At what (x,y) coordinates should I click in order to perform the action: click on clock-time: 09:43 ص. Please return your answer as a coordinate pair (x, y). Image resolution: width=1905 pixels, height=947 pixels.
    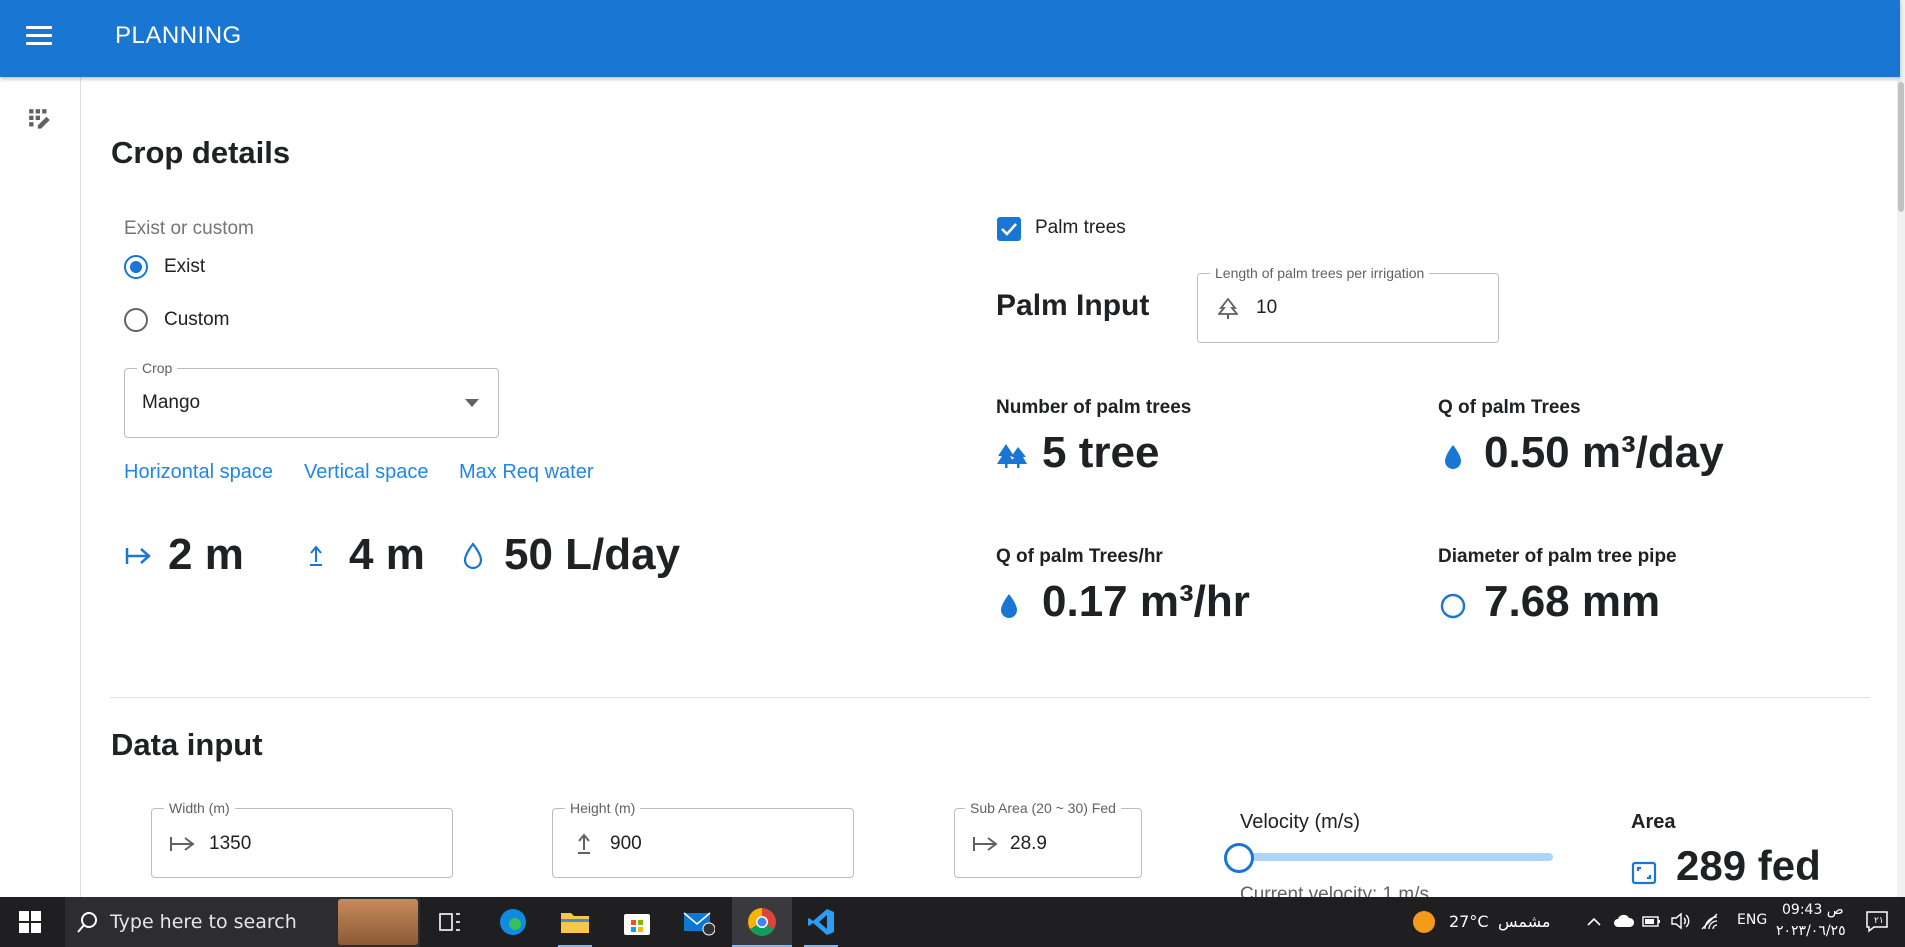
    Looking at the image, I should click on (1813, 910).